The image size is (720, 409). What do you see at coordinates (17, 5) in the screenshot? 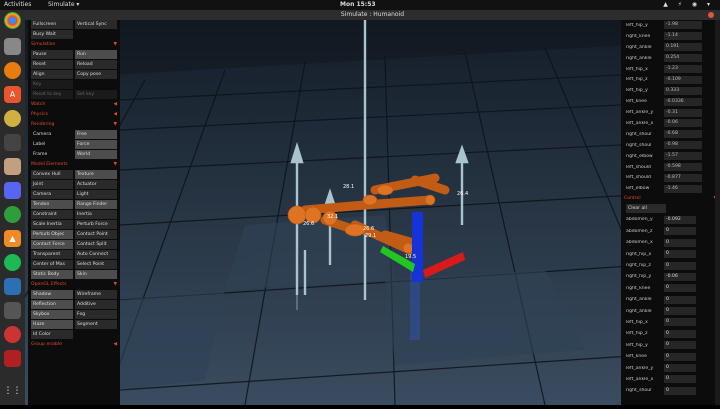
I see `activities-button: Activities` at bounding box center [17, 5].